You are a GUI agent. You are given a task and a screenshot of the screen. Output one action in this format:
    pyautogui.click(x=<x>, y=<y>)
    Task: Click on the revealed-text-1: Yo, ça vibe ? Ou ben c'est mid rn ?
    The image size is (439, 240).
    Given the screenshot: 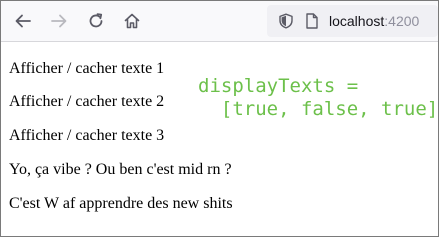 What is the action you would take?
    pyautogui.click(x=120, y=169)
    